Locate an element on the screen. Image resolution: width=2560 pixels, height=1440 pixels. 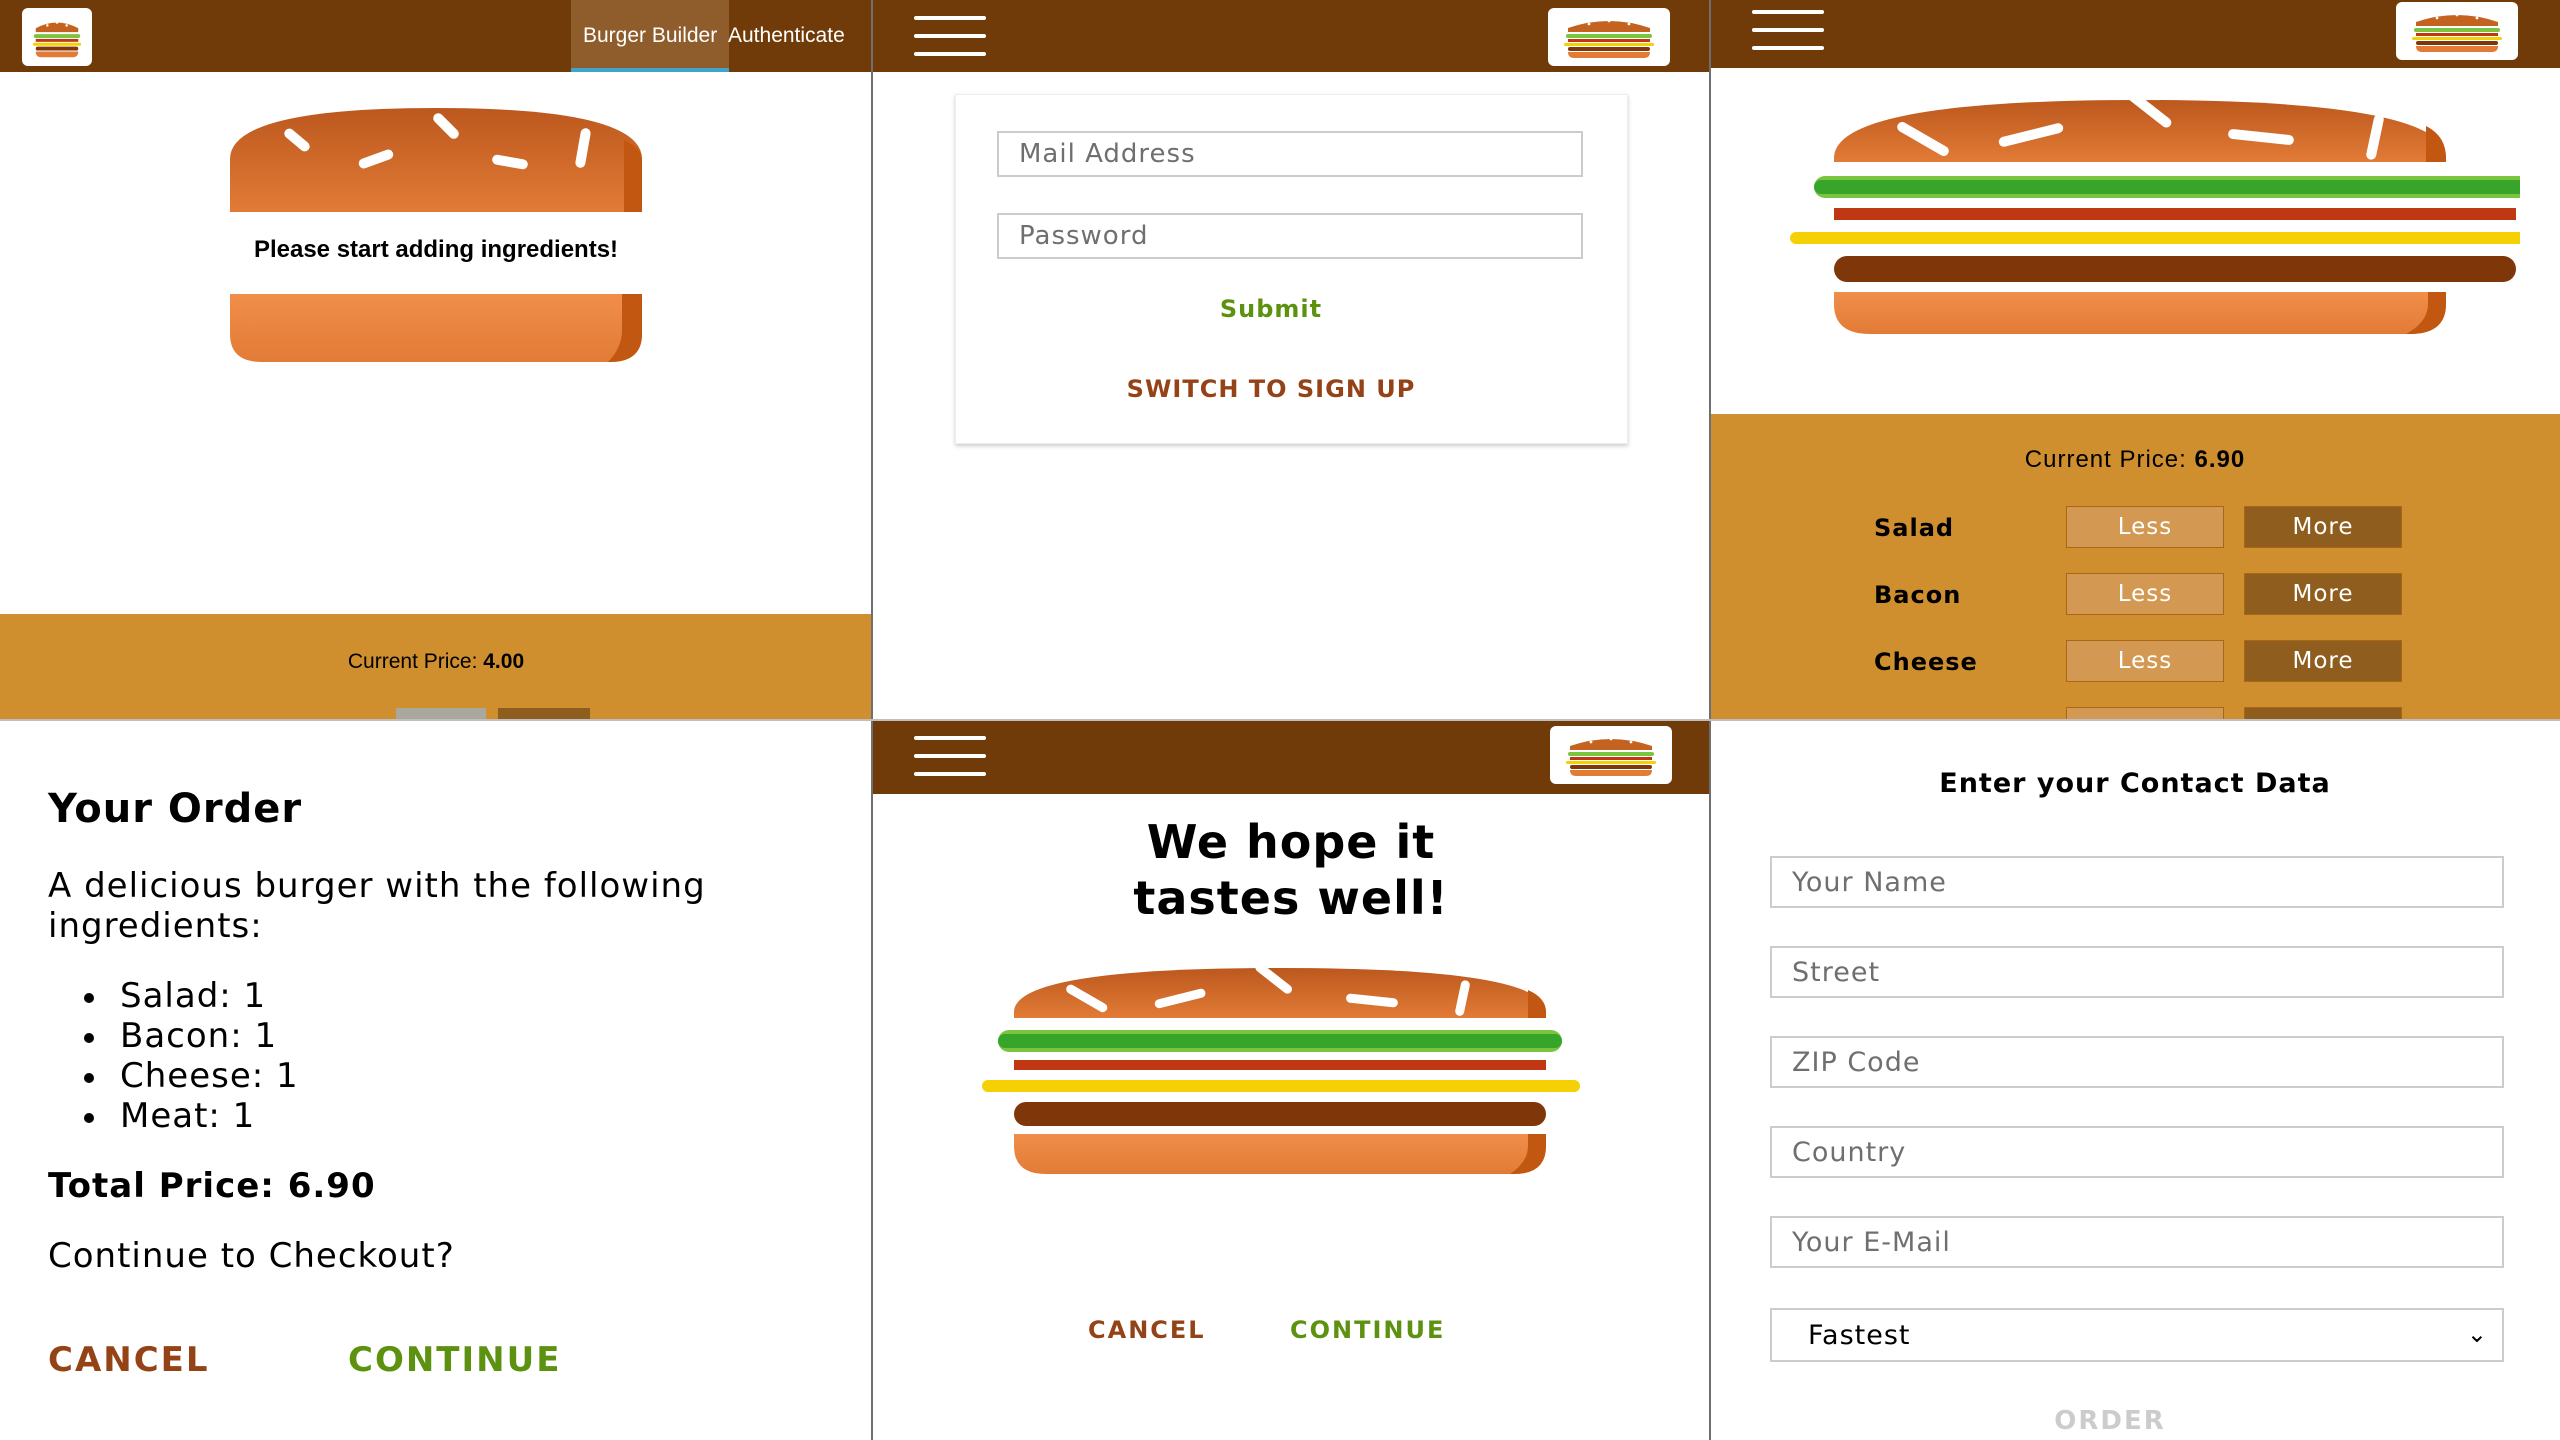
submit-button: Submit is located at coordinates (1271, 309).